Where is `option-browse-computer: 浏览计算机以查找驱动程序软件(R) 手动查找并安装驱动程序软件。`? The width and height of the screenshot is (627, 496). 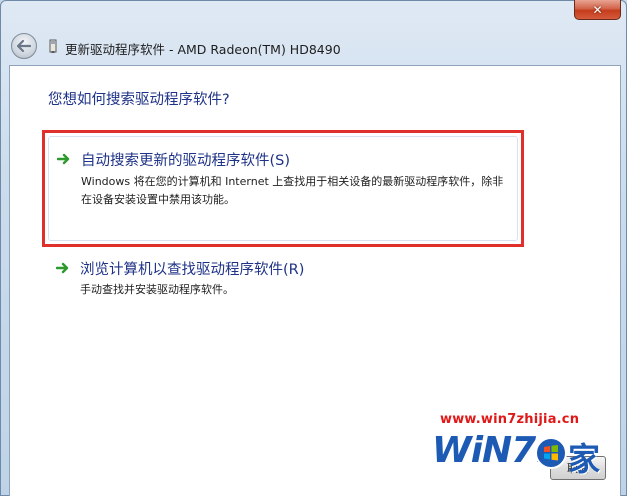
option-browse-computer: 浏览计算机以查找驱动程序软件(R) 手动查找并安装驱动程序软件。 is located at coordinates (283, 281).